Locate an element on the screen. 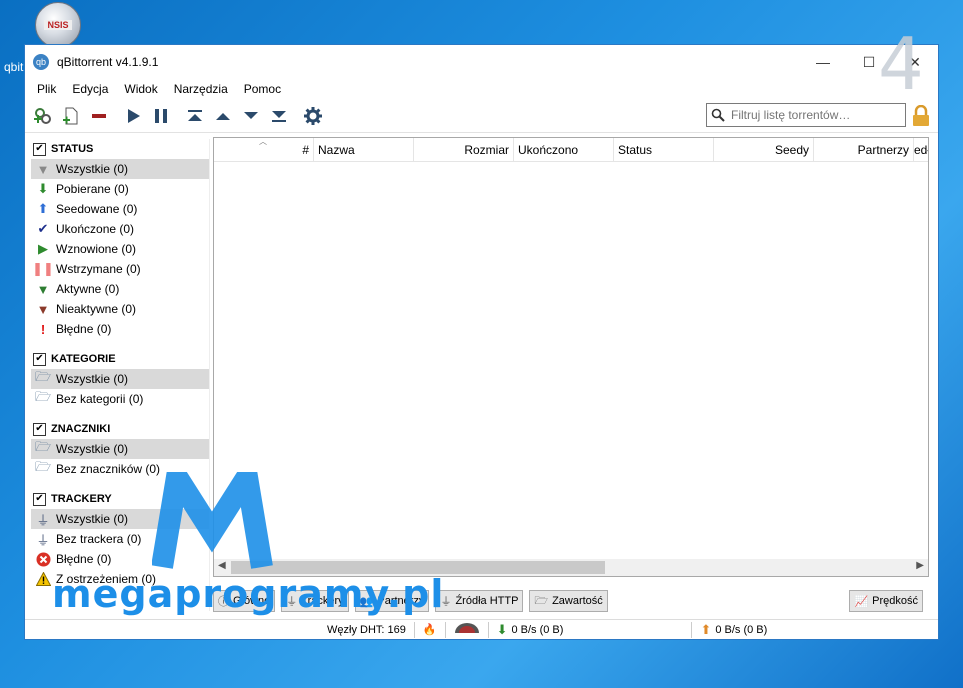  pause-icon is located at coordinates (161, 115).